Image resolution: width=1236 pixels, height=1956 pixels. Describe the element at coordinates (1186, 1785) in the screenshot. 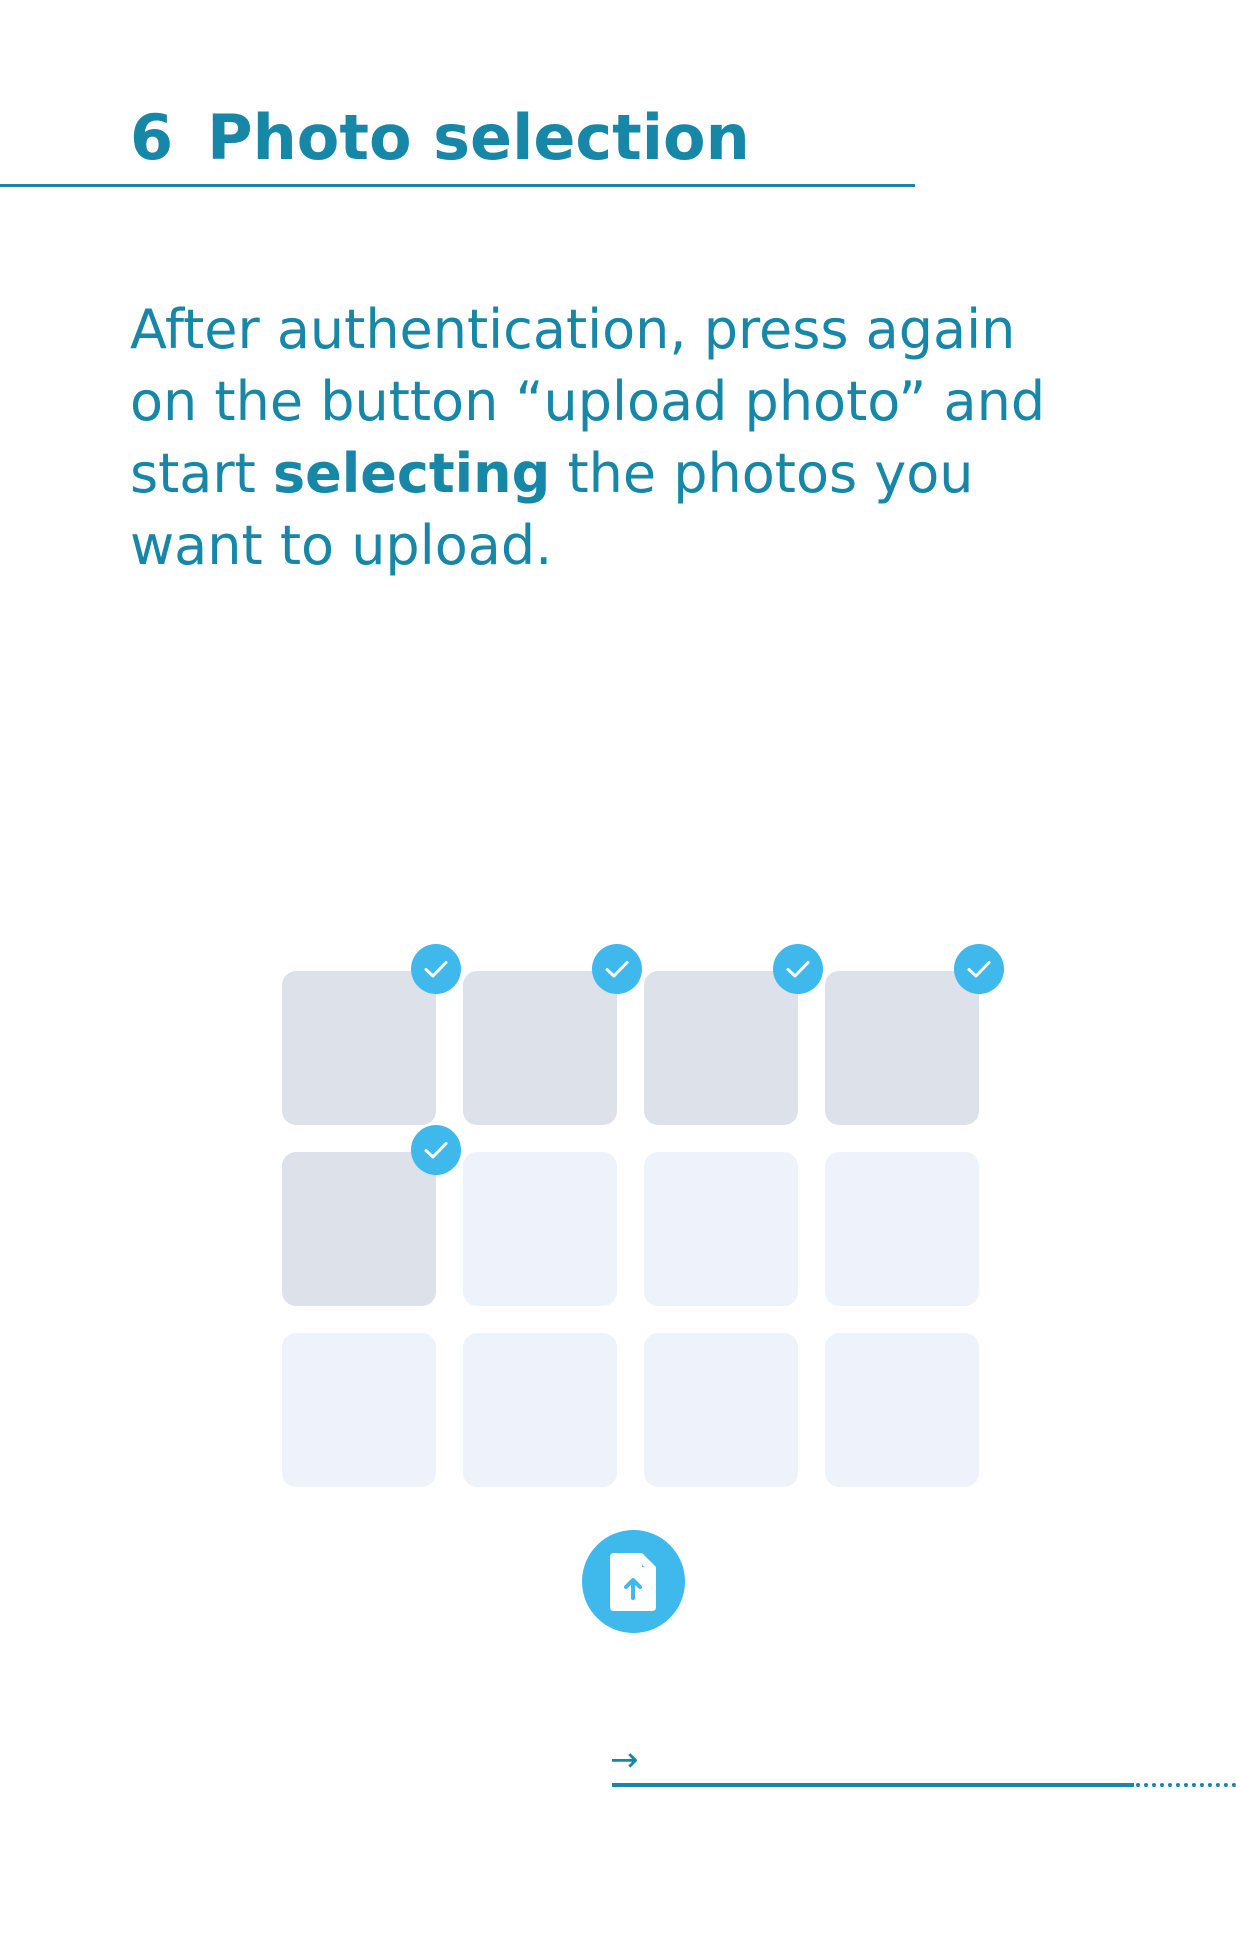

I see `progress-remaining-dots` at that location.